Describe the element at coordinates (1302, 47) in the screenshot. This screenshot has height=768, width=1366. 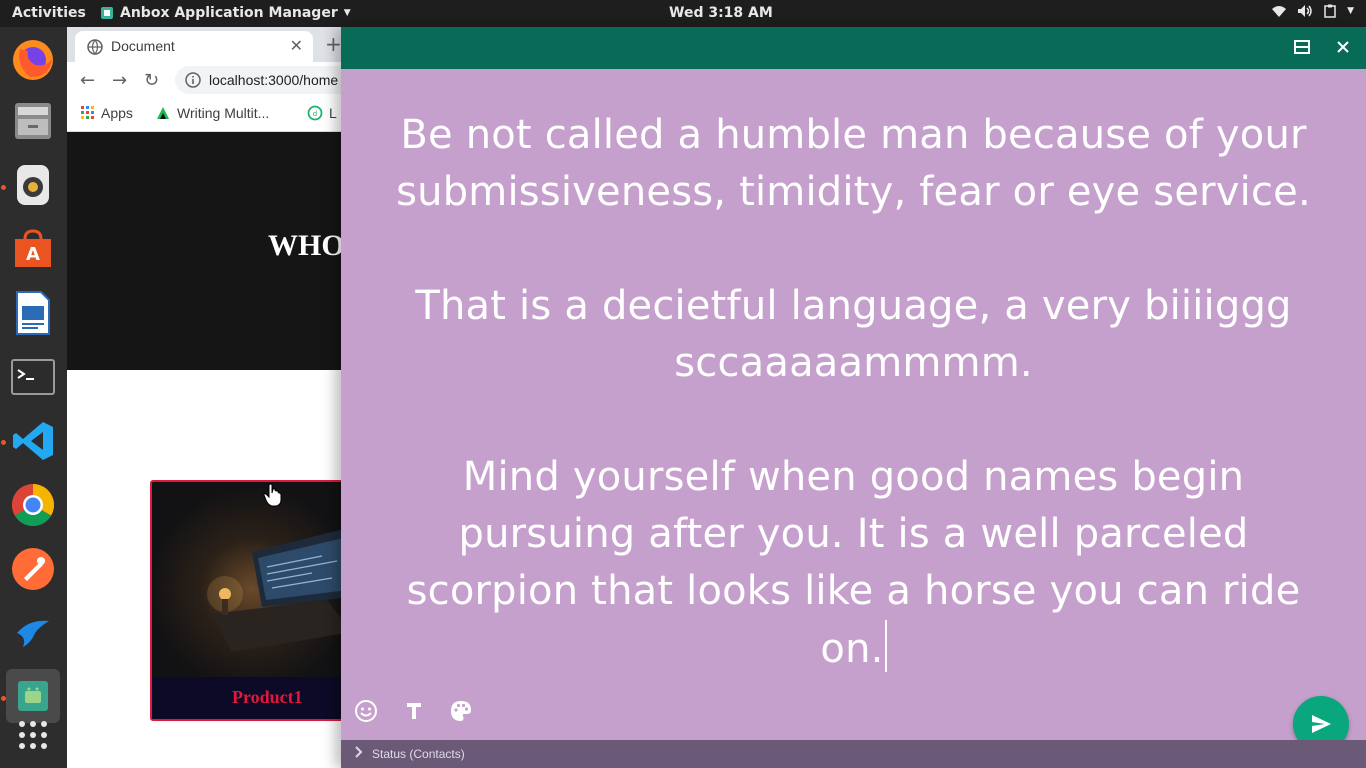
I see `maximize-icon` at that location.